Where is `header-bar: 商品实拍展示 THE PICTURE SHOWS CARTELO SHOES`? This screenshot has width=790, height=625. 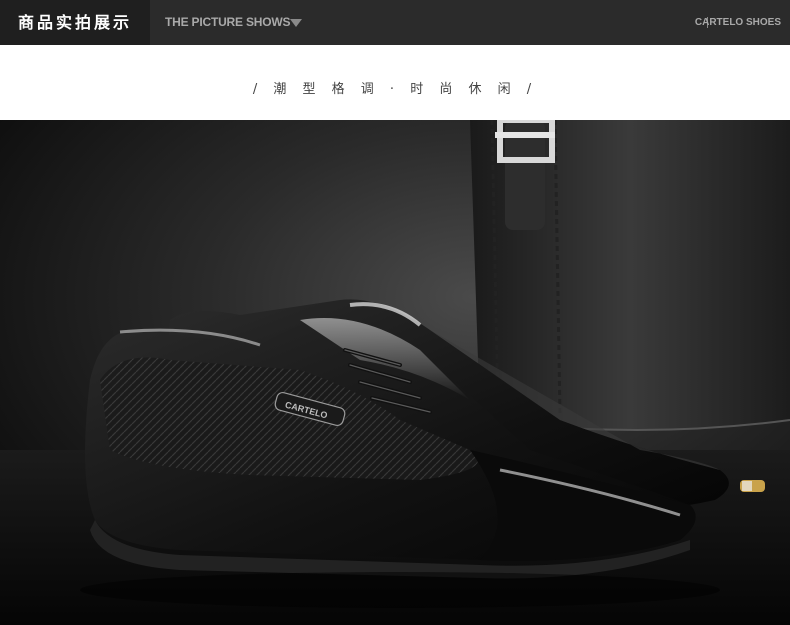
header-bar: 商品实拍展示 THE PICTURE SHOWS CARTELO SHOES is located at coordinates (395, 22).